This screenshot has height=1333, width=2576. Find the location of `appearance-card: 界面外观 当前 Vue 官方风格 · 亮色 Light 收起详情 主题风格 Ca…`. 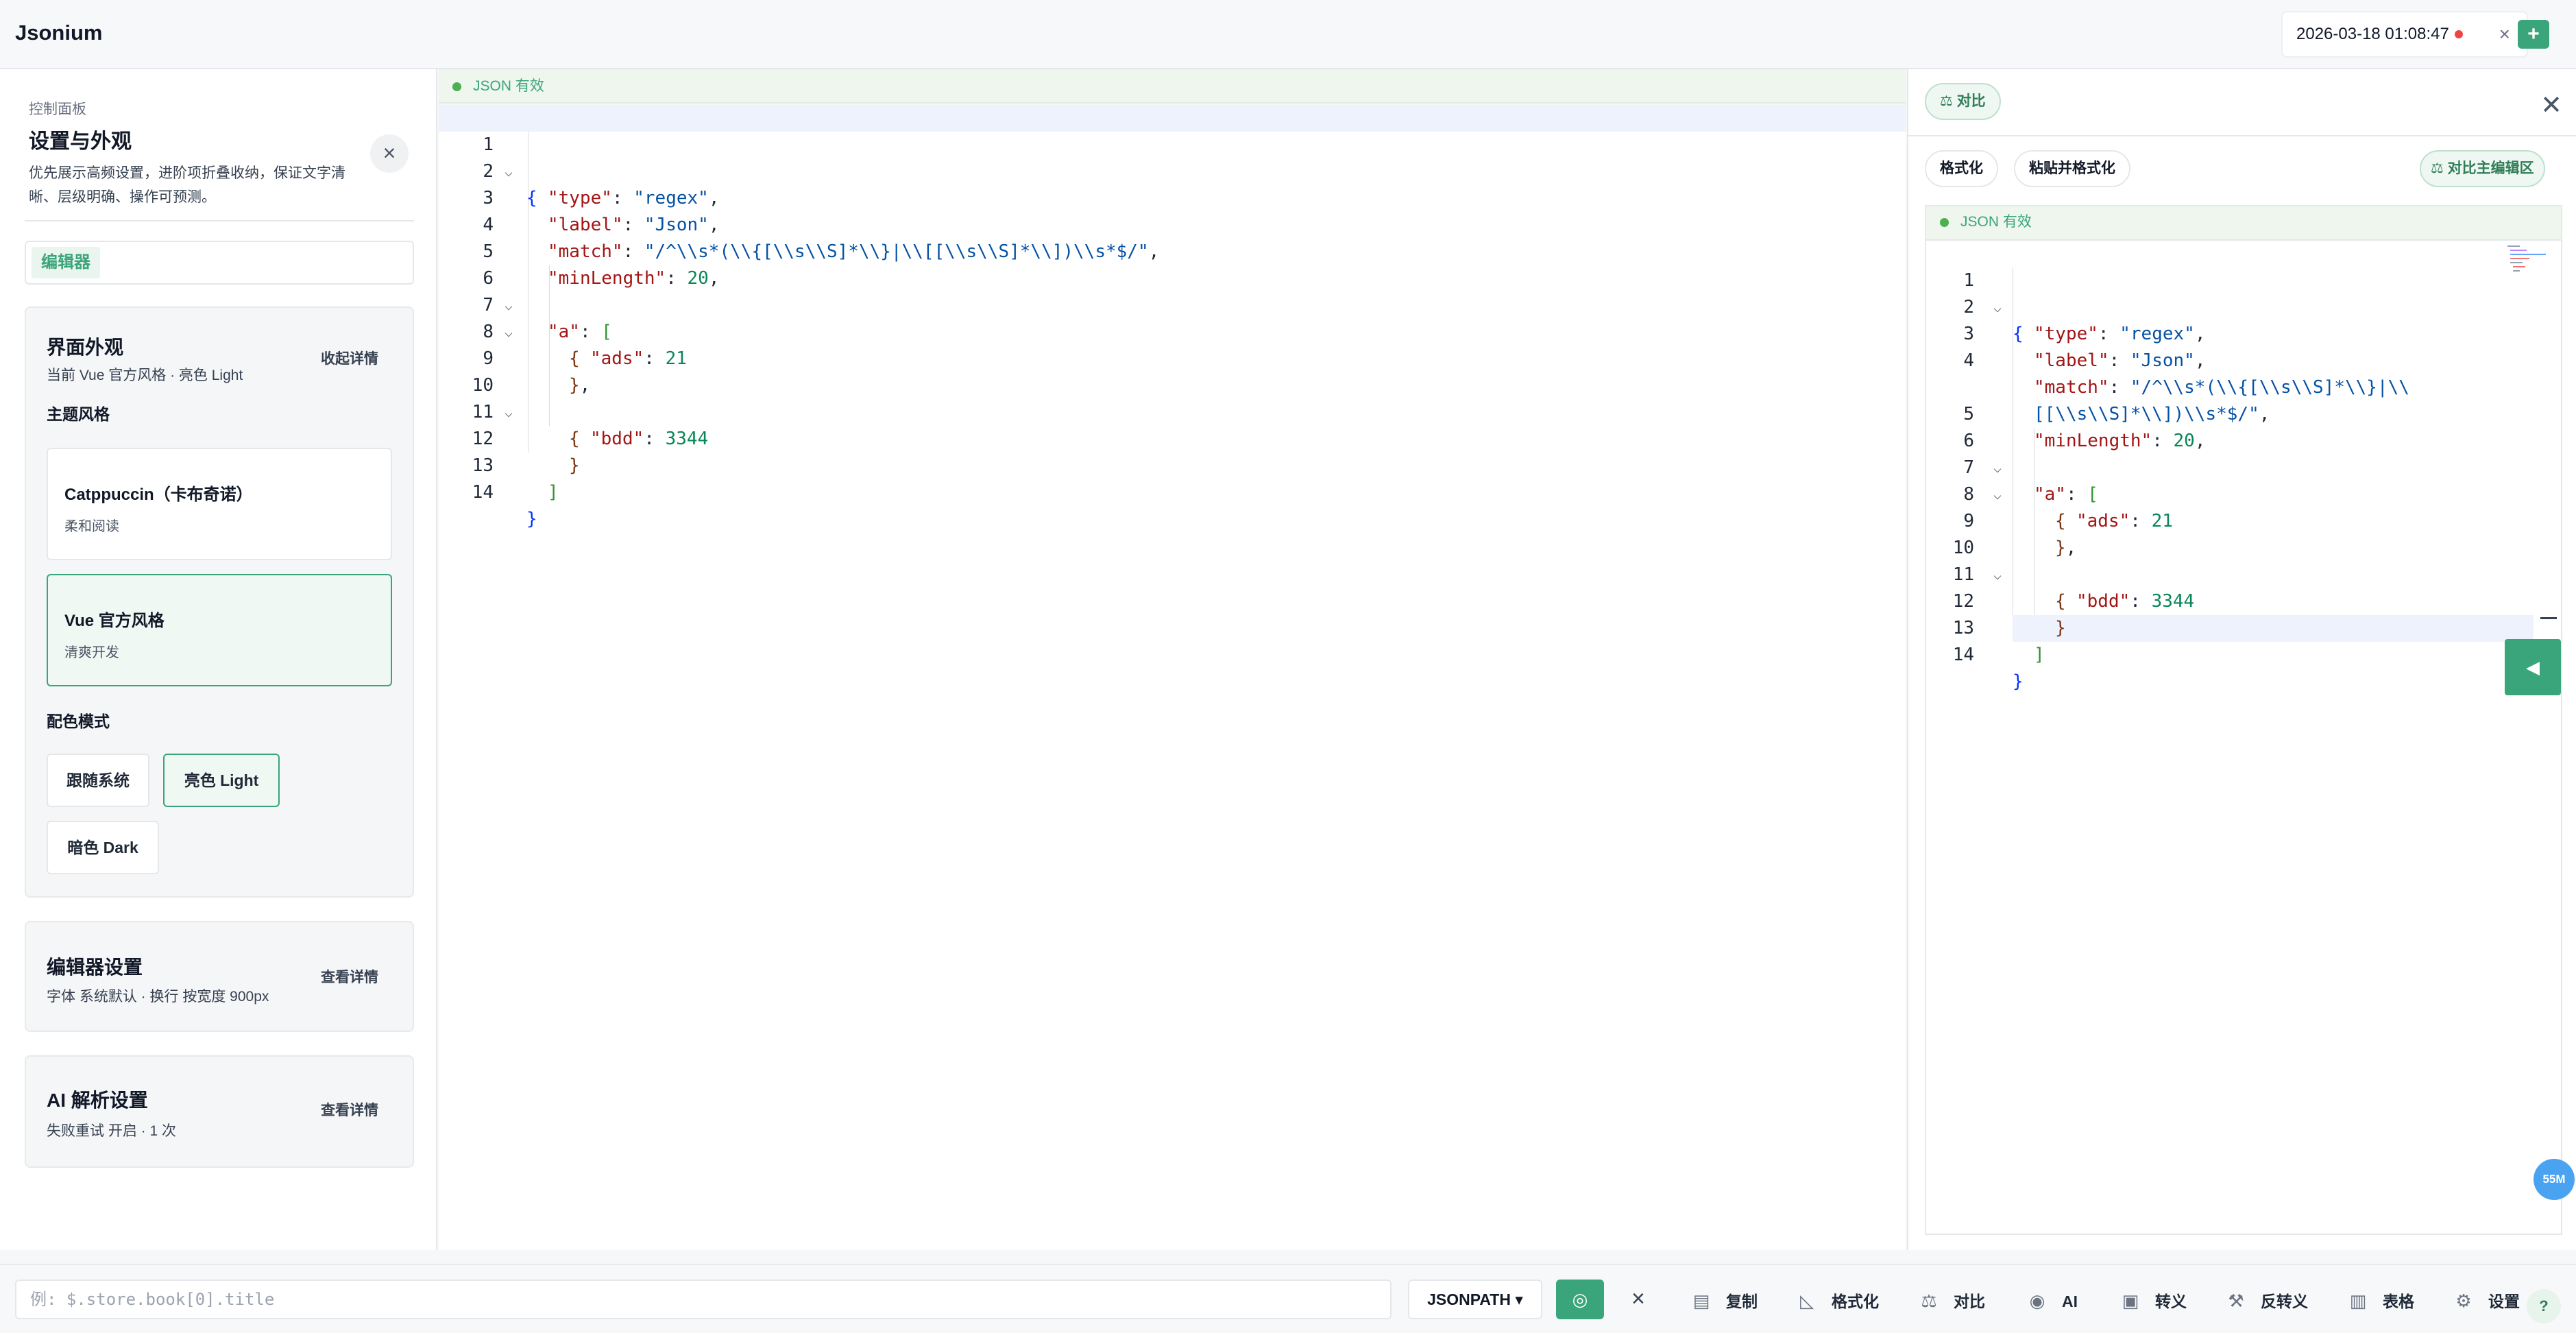

appearance-card: 界面外观 当前 Vue 官方风格 · 亮色 Light 收起详情 主题风格 Ca… is located at coordinates (219, 602).